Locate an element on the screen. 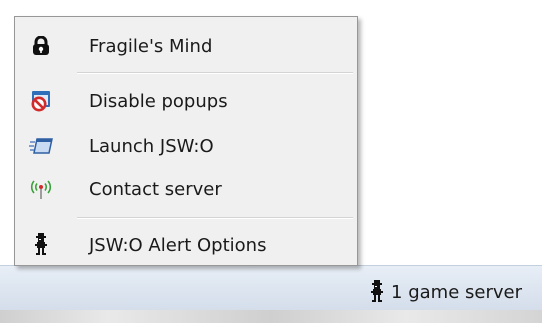  no-popups-icon is located at coordinates (41, 101).